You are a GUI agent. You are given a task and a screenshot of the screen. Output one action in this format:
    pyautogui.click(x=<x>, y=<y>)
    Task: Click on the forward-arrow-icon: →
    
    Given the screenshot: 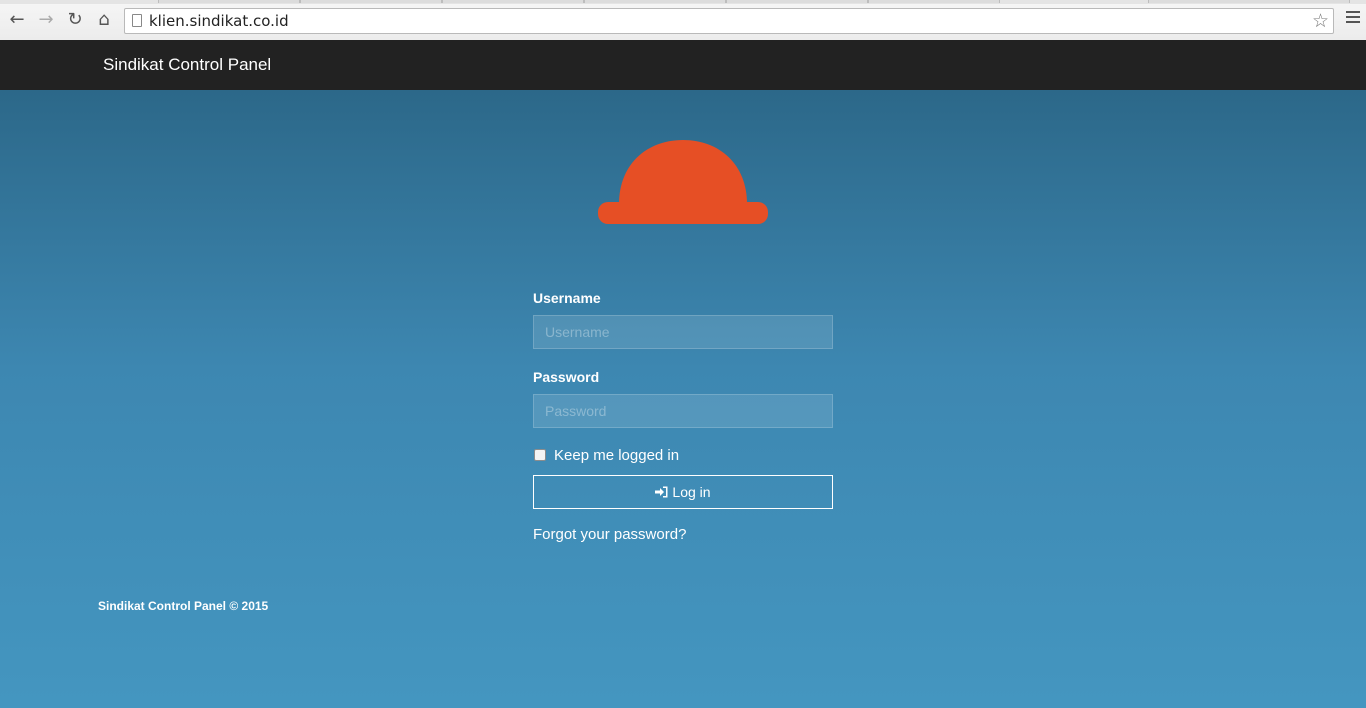 What is the action you would take?
    pyautogui.click(x=46, y=19)
    